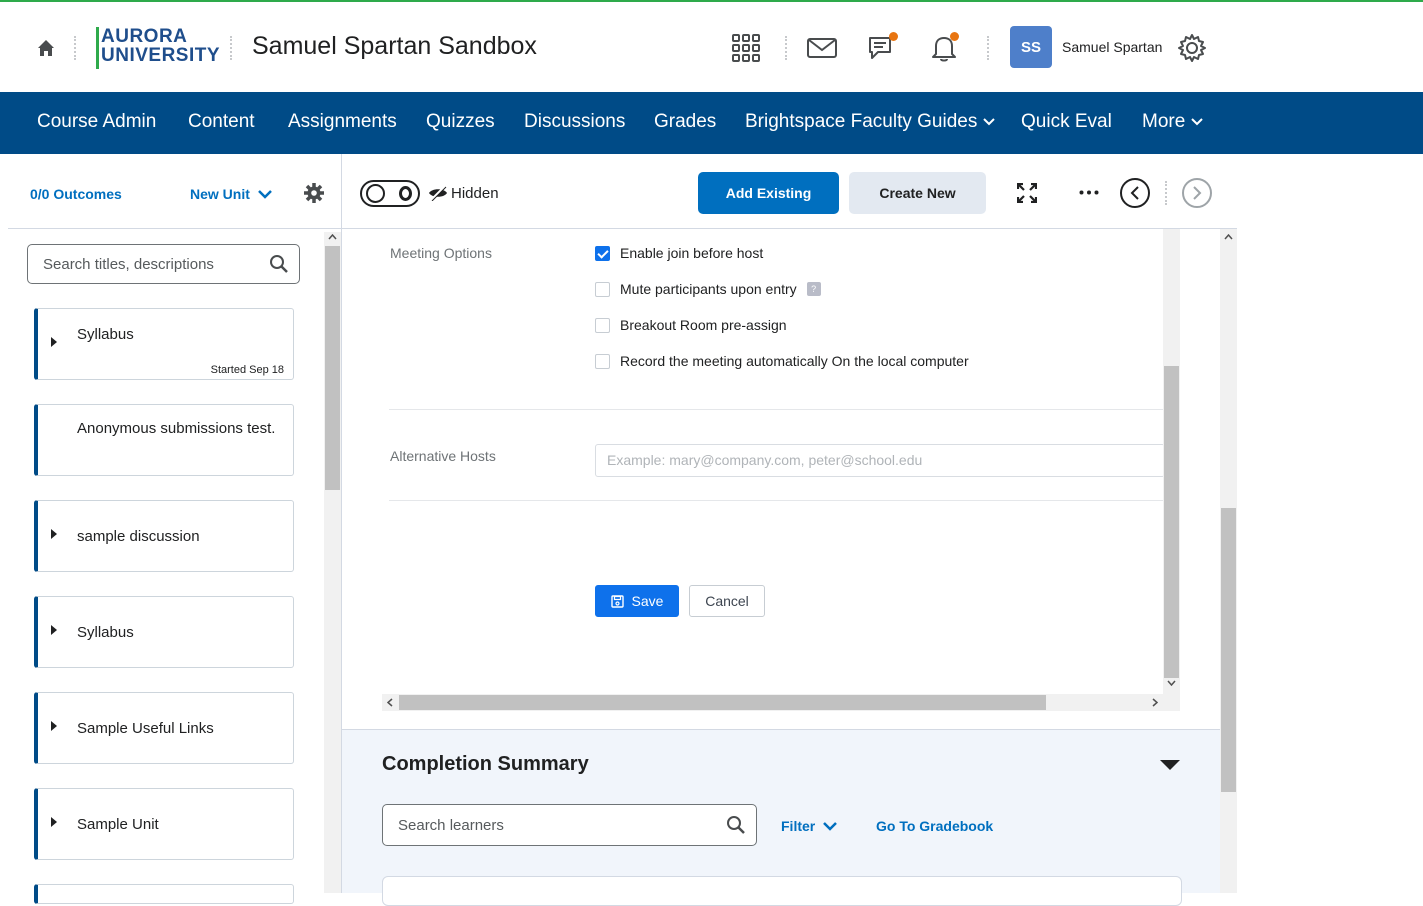 The width and height of the screenshot is (1423, 906). I want to click on collapse-toggle-icon, so click(1170, 765).